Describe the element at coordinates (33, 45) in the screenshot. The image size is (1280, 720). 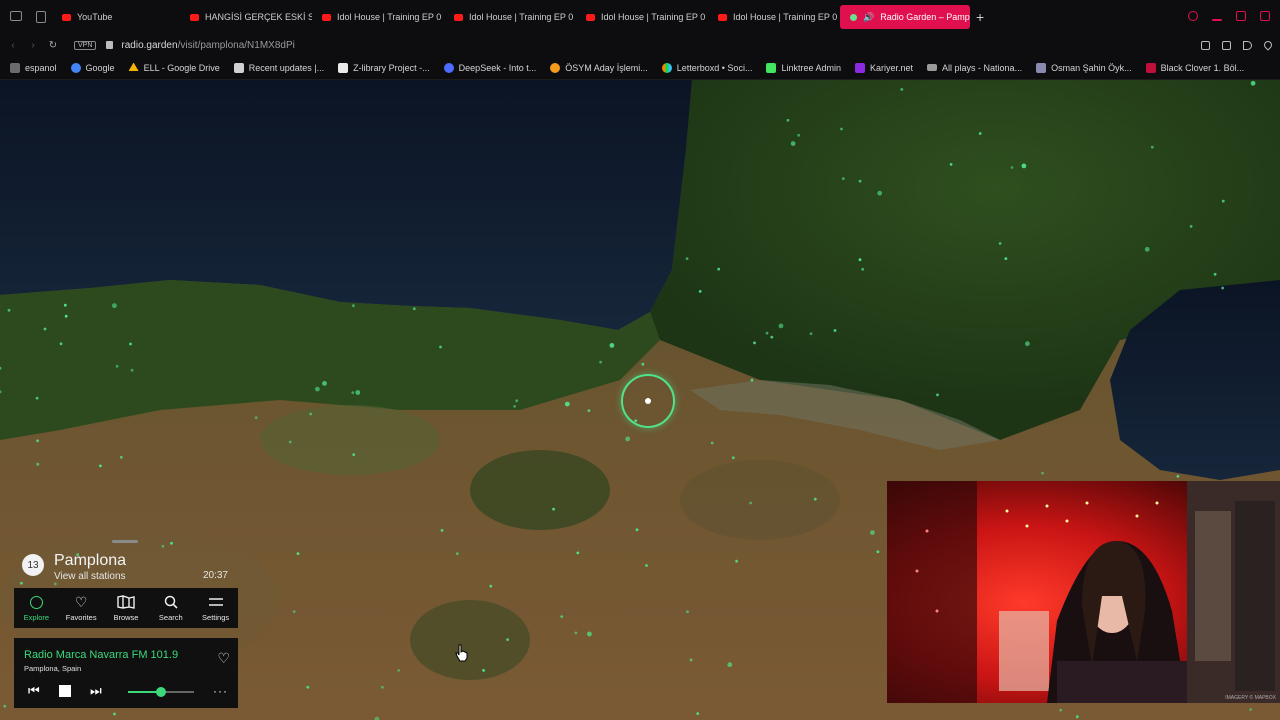
I see `forward-button: ›` at that location.